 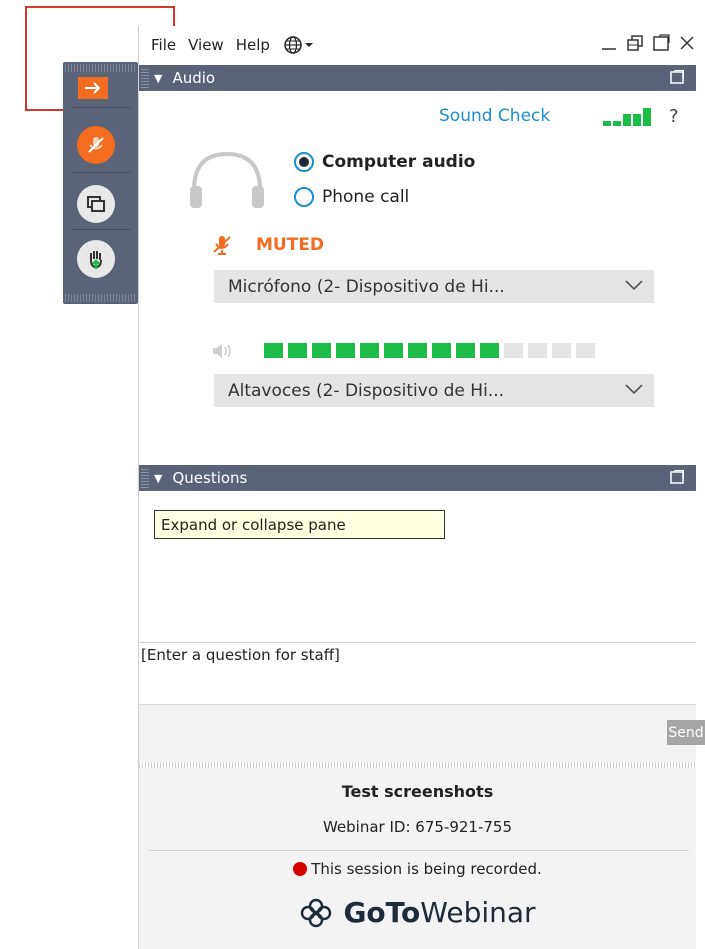 I want to click on speaker-volume-icon, so click(x=222, y=351).